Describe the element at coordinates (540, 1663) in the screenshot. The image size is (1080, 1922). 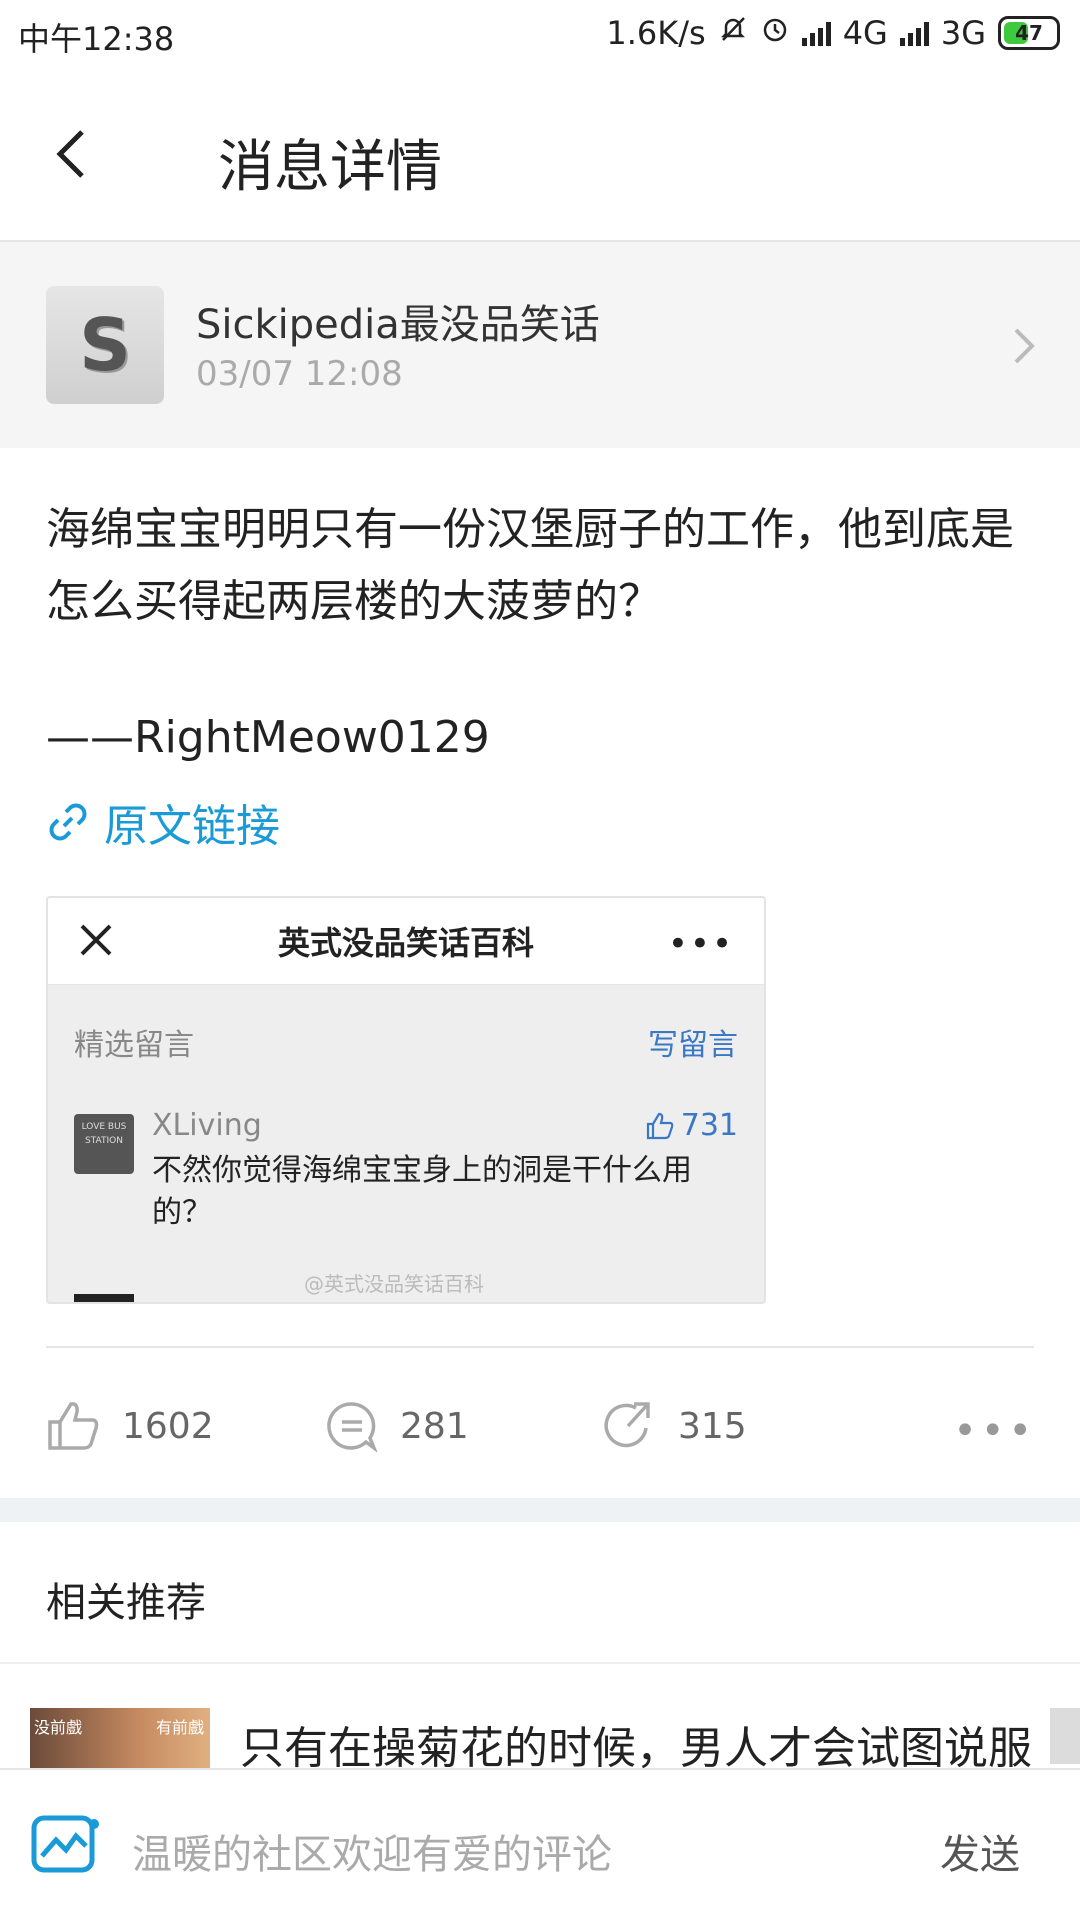
I see `related-divider` at that location.